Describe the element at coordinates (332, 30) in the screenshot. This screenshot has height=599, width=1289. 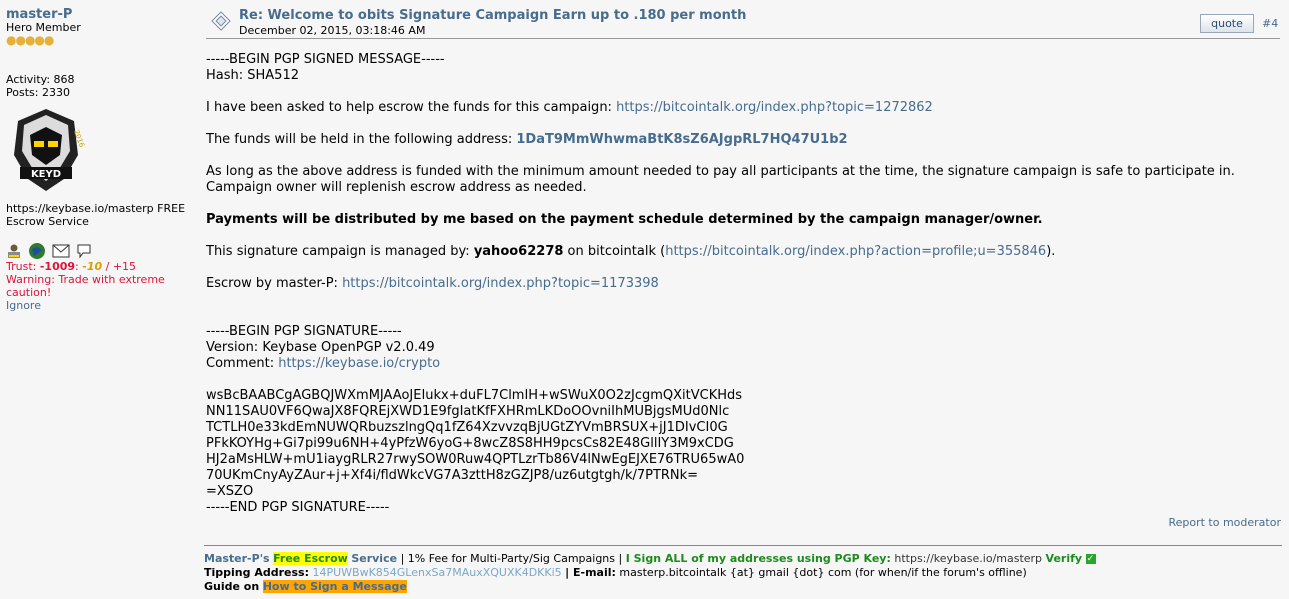
I see `post-date: December 02, 2015, 03:18:46 AM` at that location.